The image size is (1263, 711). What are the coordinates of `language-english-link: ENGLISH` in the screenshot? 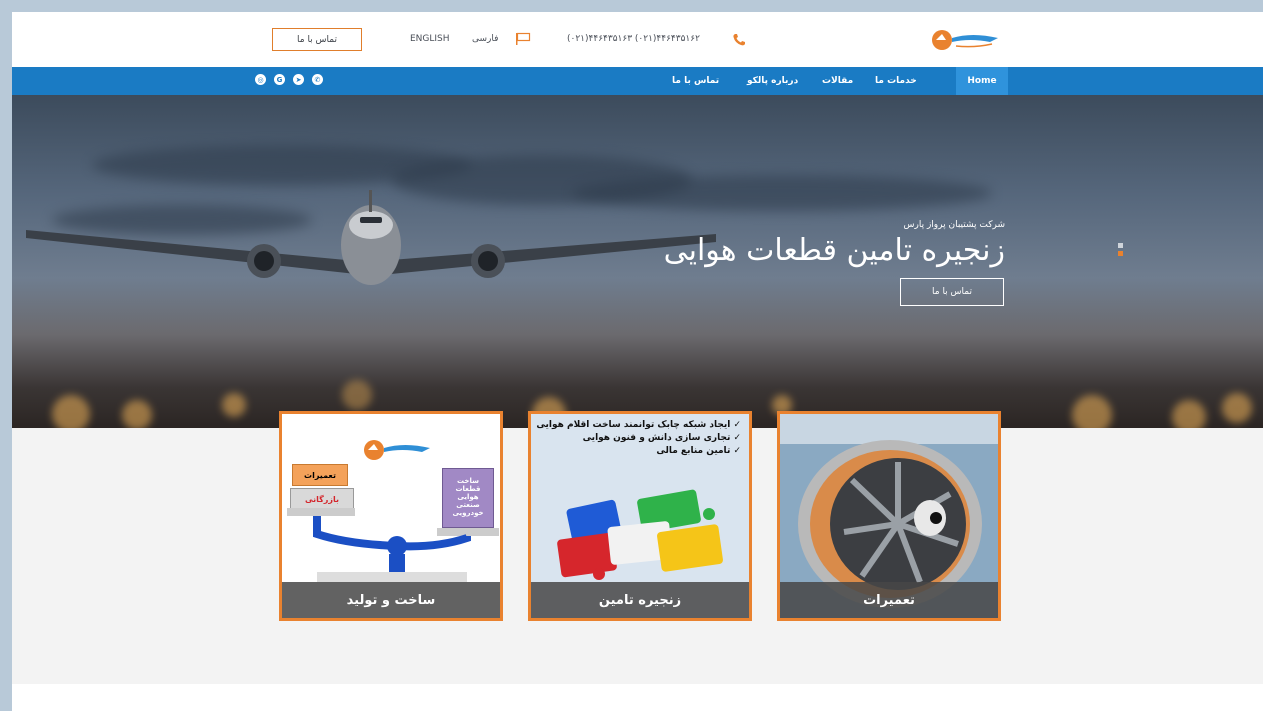 It's located at (430, 39).